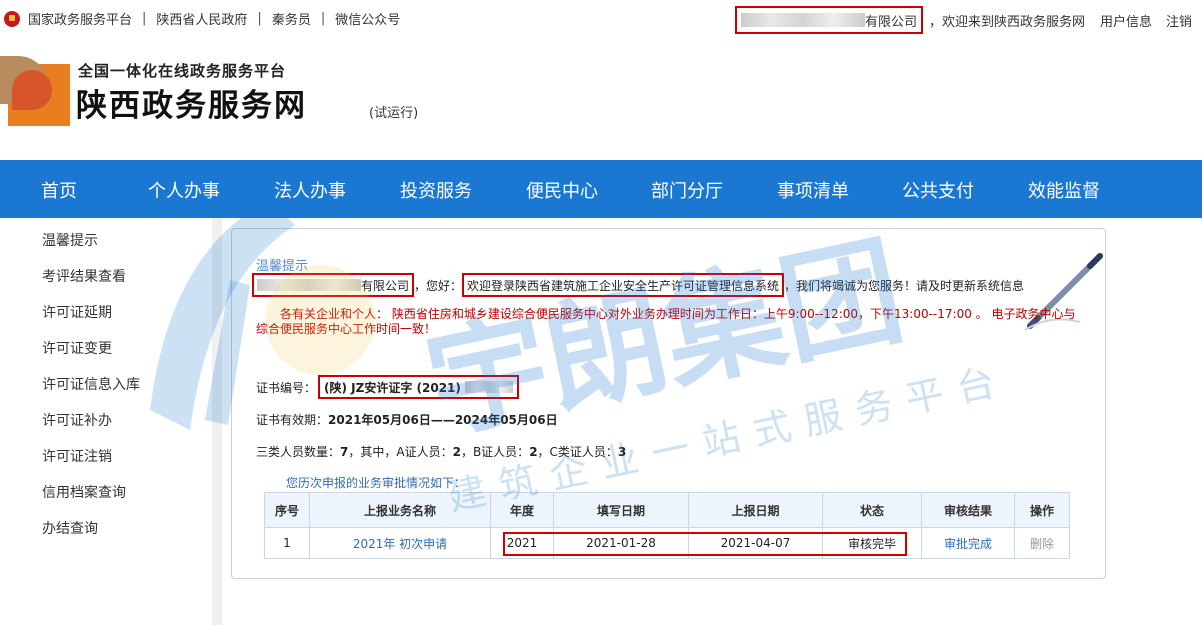 Image resolution: width=1202 pixels, height=625 pixels. Describe the element at coordinates (184, 190) in the screenshot. I see `nav-personal: 个人办事` at that location.